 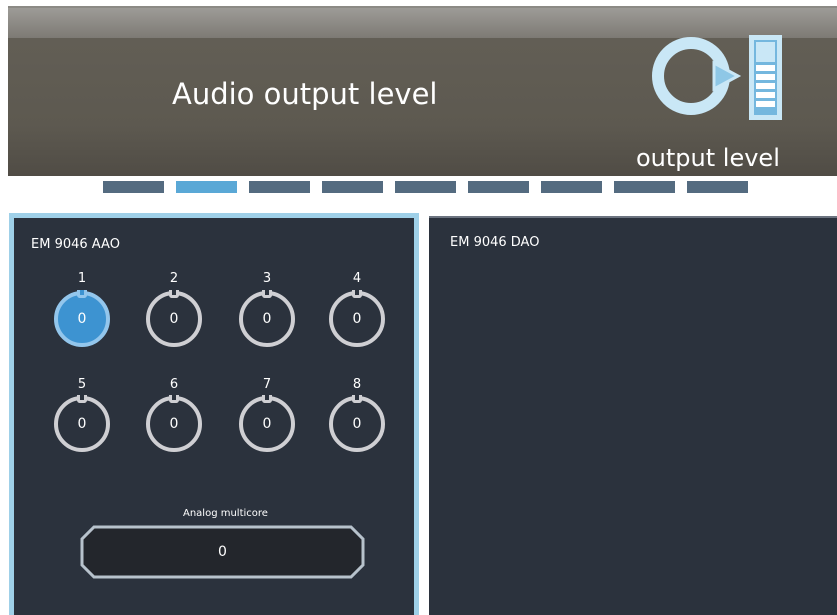 I want to click on channel-1-label: 1, so click(x=82, y=278).